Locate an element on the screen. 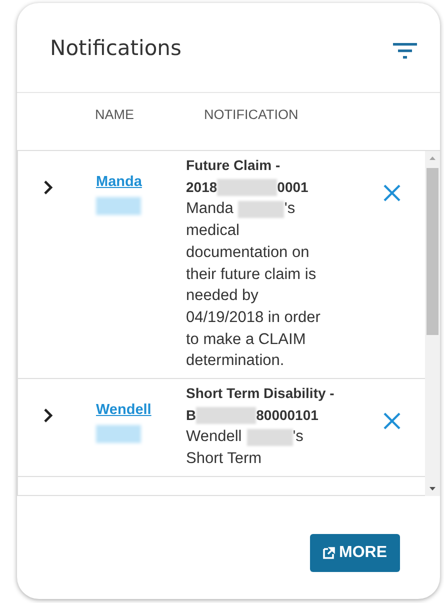 The image size is (444, 603). claim-number: 0001 is located at coordinates (292, 187).